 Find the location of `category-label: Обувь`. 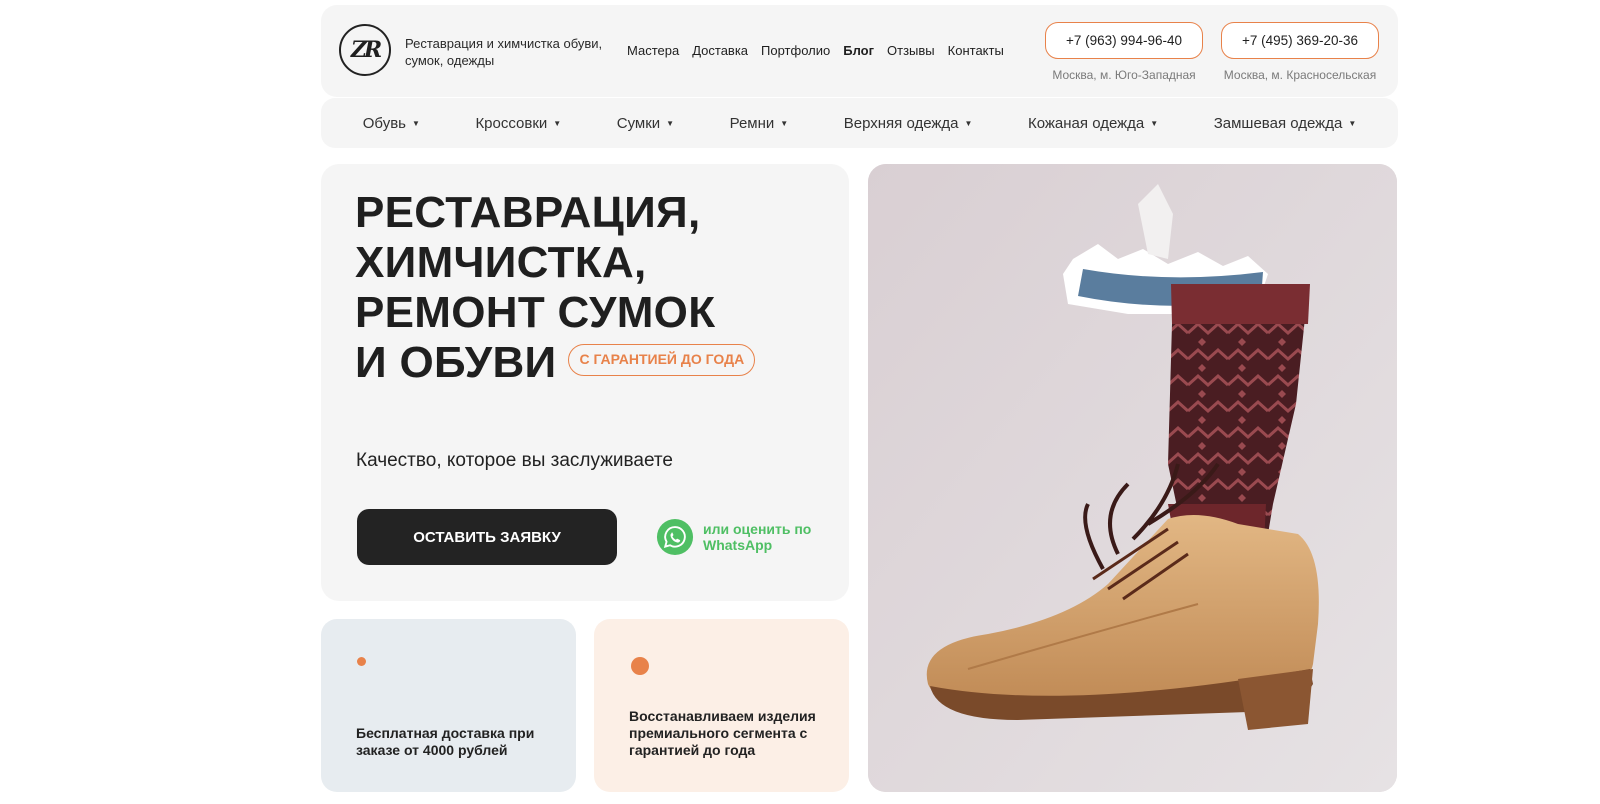

category-label: Обувь is located at coordinates (384, 123).